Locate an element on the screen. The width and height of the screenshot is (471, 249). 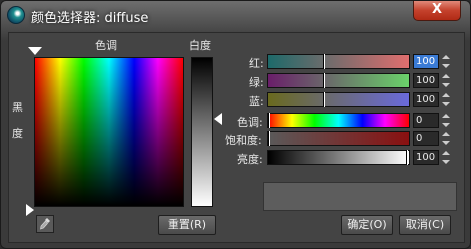
whiteness-title: 白度 is located at coordinates (200, 45).